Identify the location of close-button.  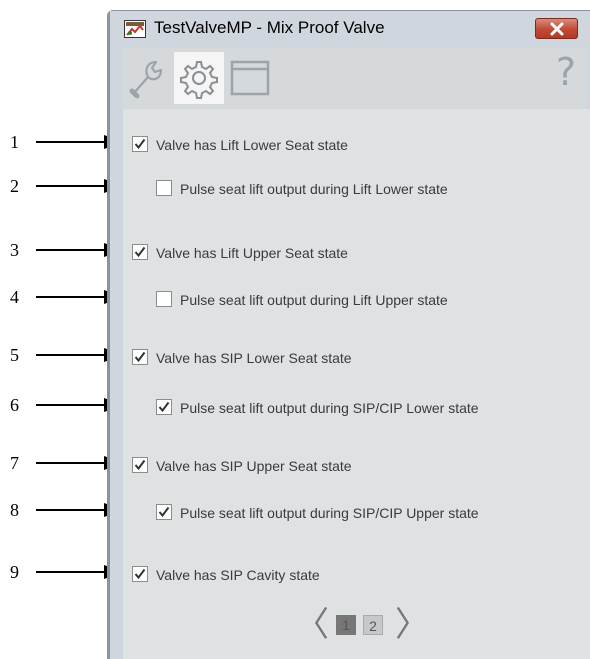
(556, 28).